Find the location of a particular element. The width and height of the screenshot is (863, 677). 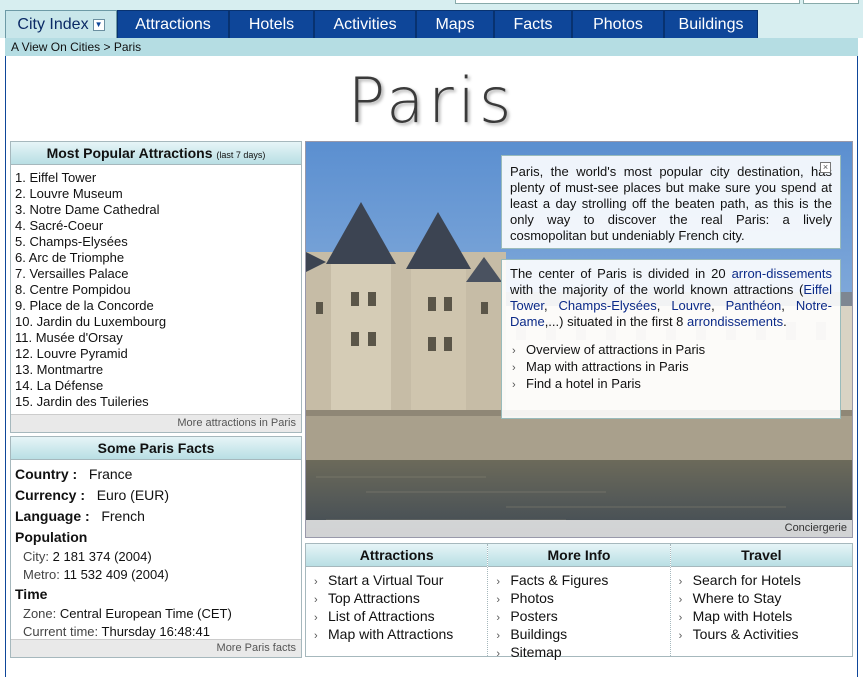

tab-attractions: Attractions is located at coordinates (173, 24).